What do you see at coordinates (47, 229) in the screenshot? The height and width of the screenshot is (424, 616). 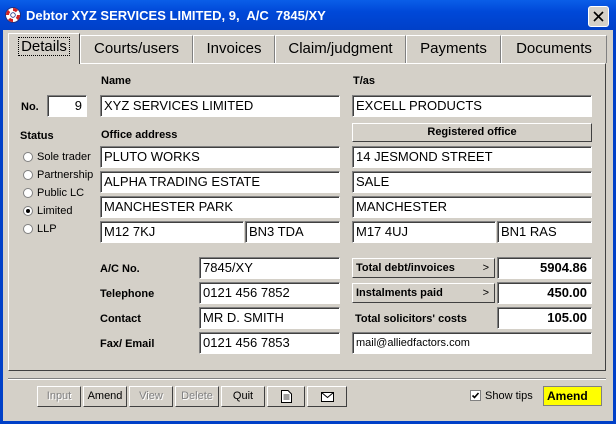 I see `radio-label-llp: LLP` at bounding box center [47, 229].